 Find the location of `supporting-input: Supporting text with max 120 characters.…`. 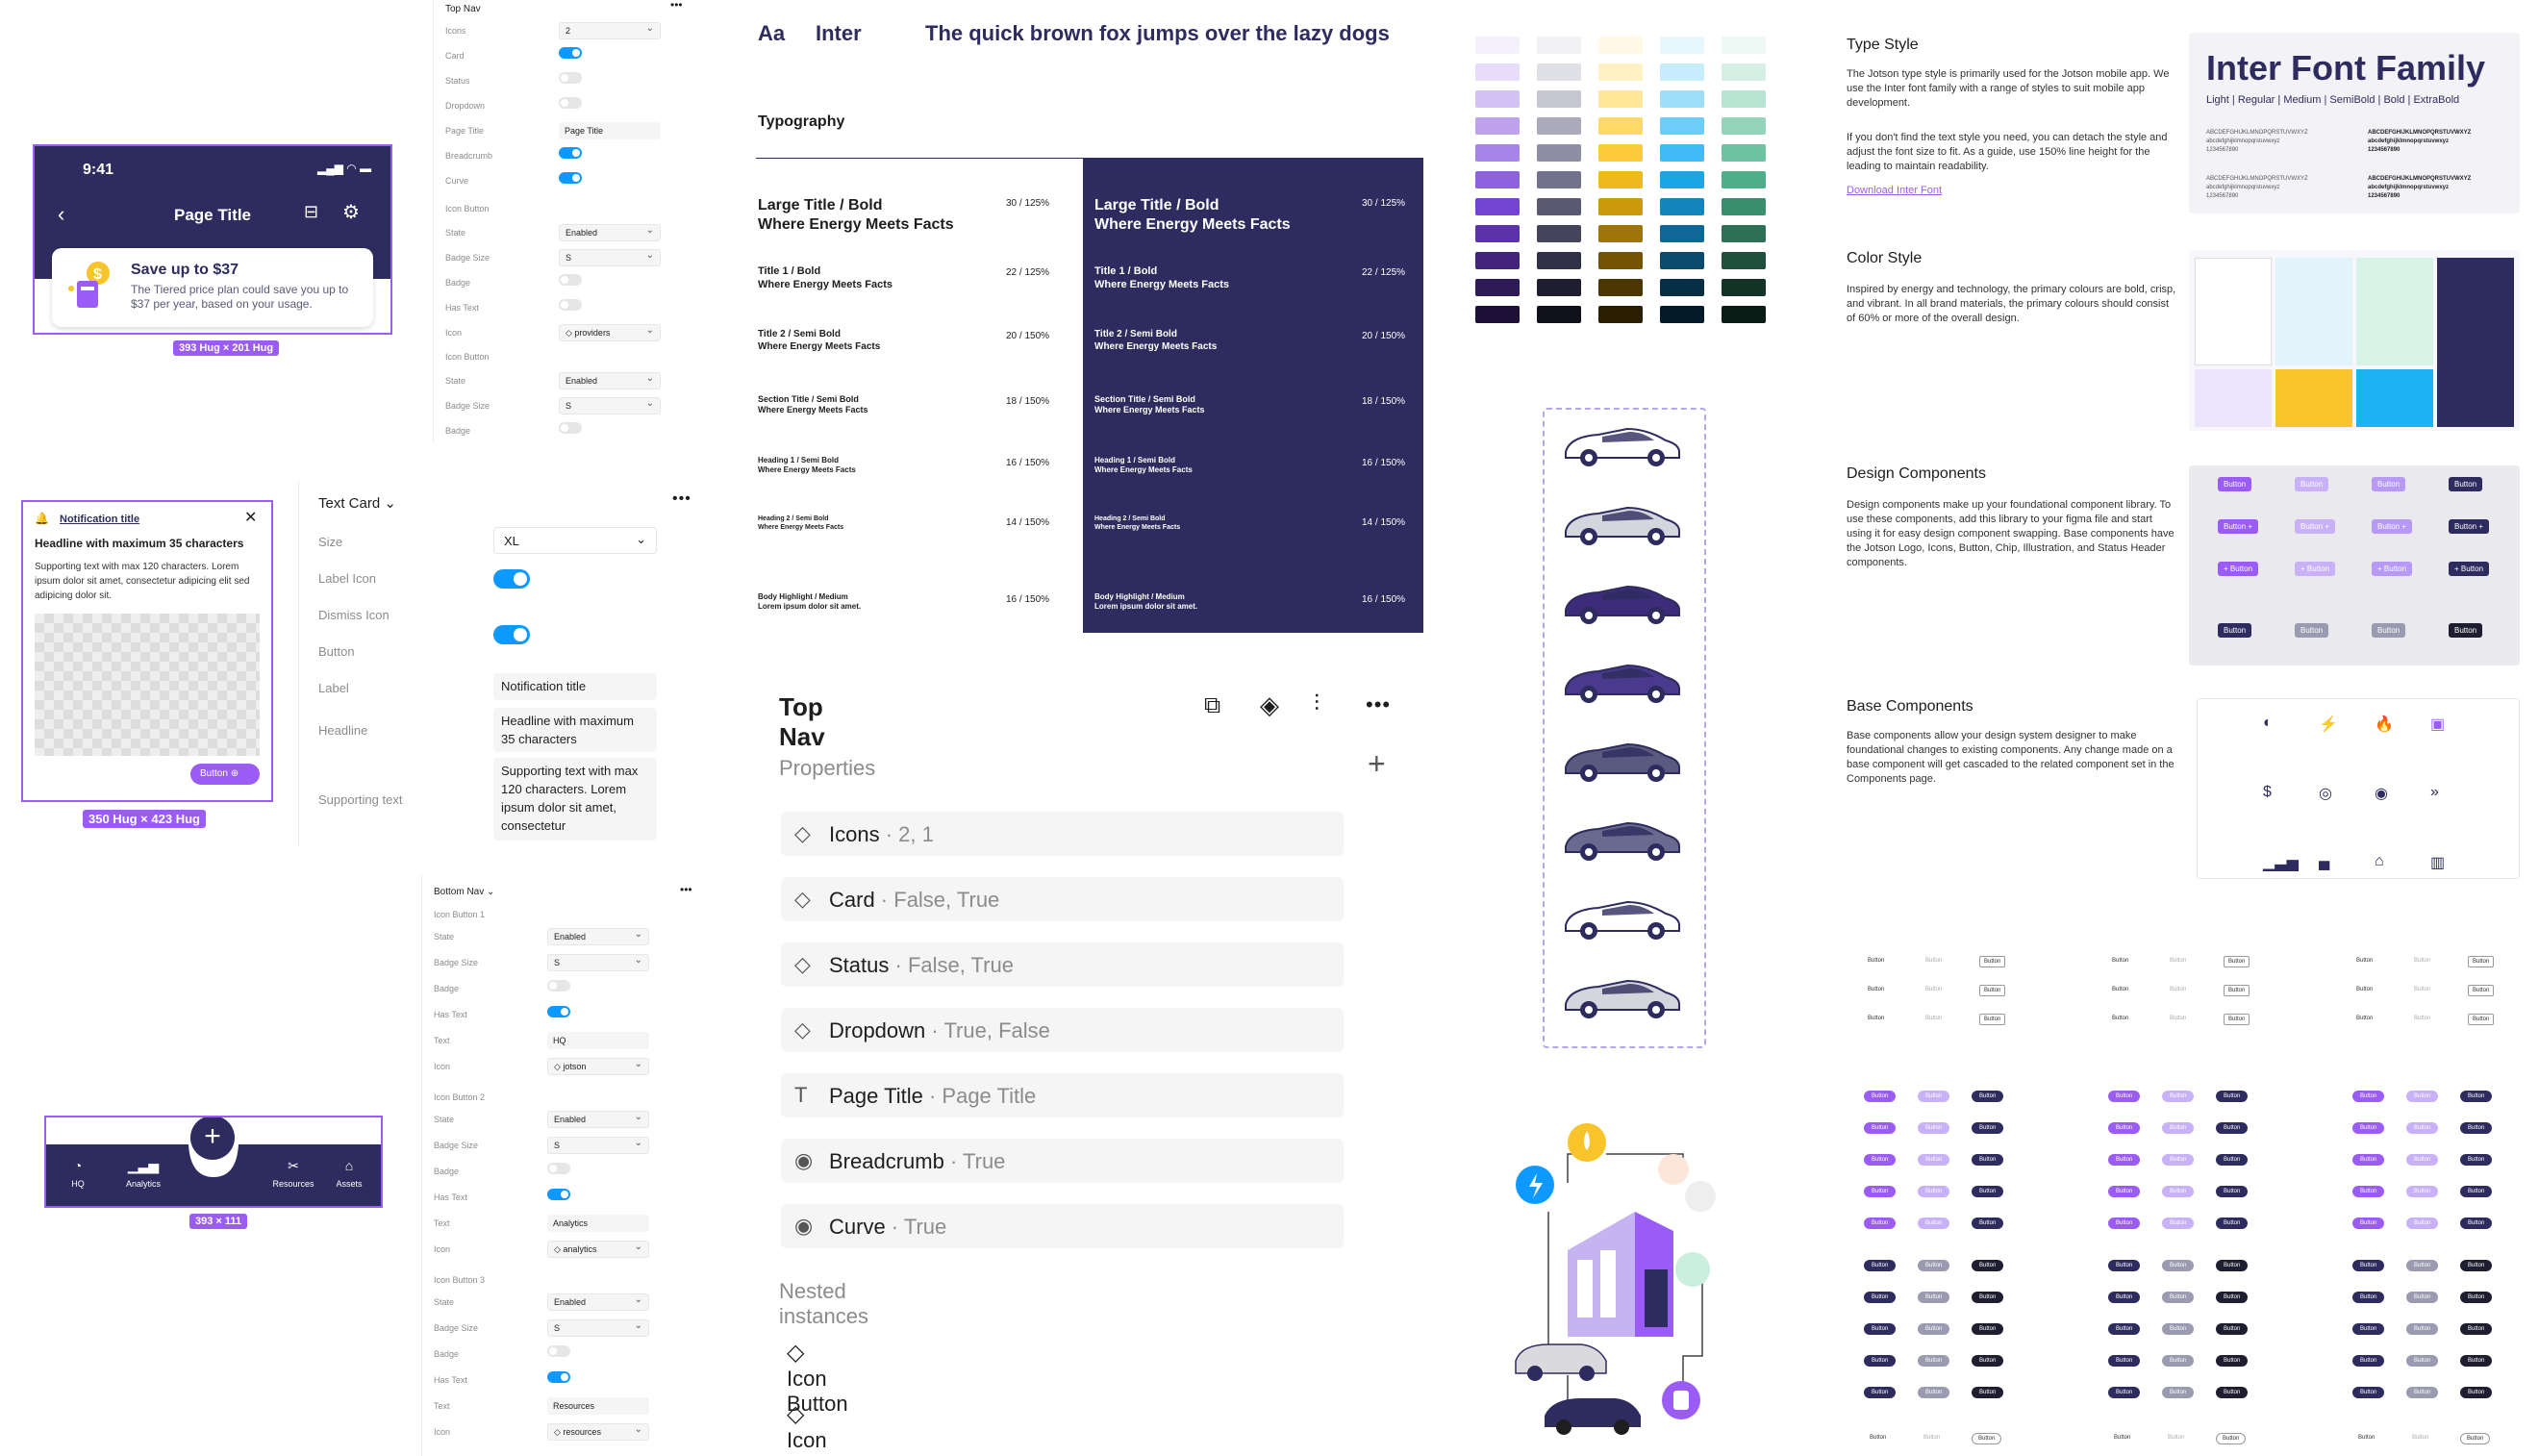

supporting-input: Supporting text with max 120 characters.… is located at coordinates (575, 799).